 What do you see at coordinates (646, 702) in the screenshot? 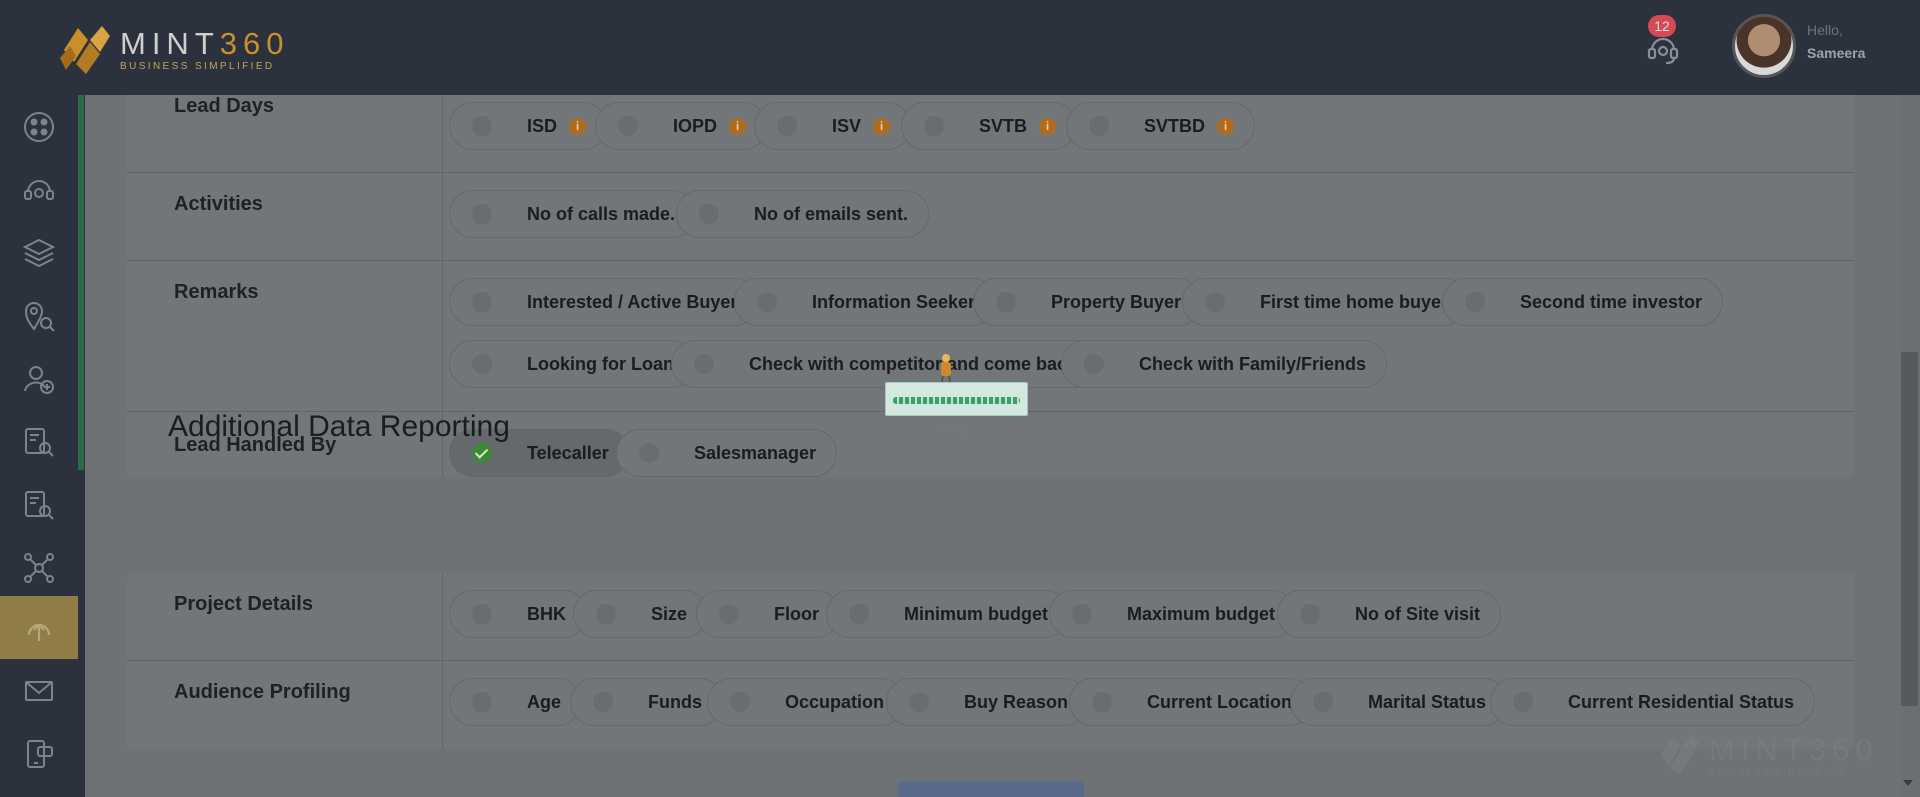
I see `chip-funds: Funds` at bounding box center [646, 702].